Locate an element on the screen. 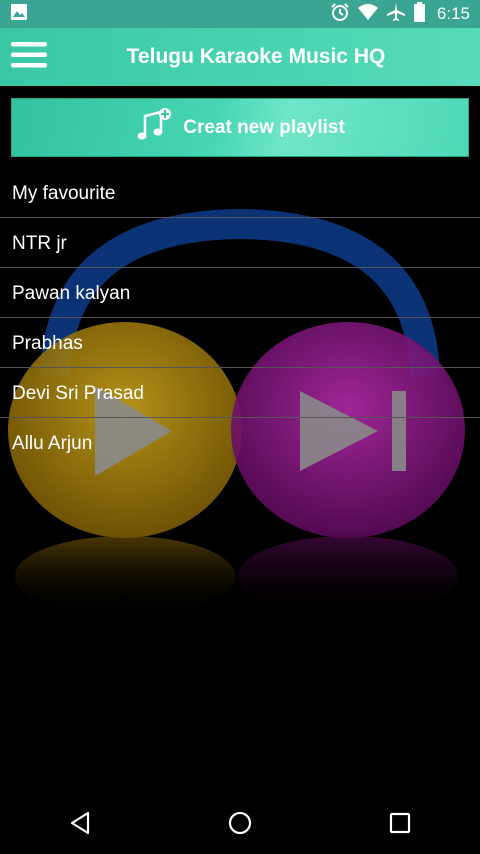 The width and height of the screenshot is (480, 854). home-icon is located at coordinates (240, 825).